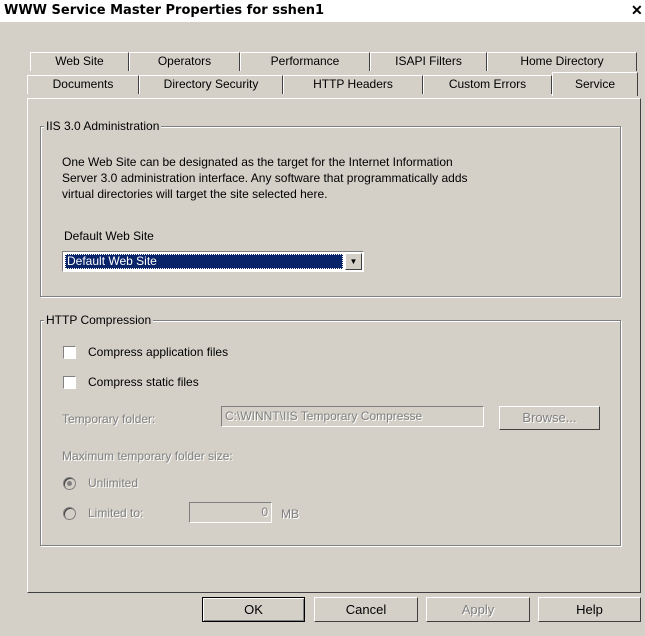  I want to click on mb-unit-label: MB, so click(290, 514).